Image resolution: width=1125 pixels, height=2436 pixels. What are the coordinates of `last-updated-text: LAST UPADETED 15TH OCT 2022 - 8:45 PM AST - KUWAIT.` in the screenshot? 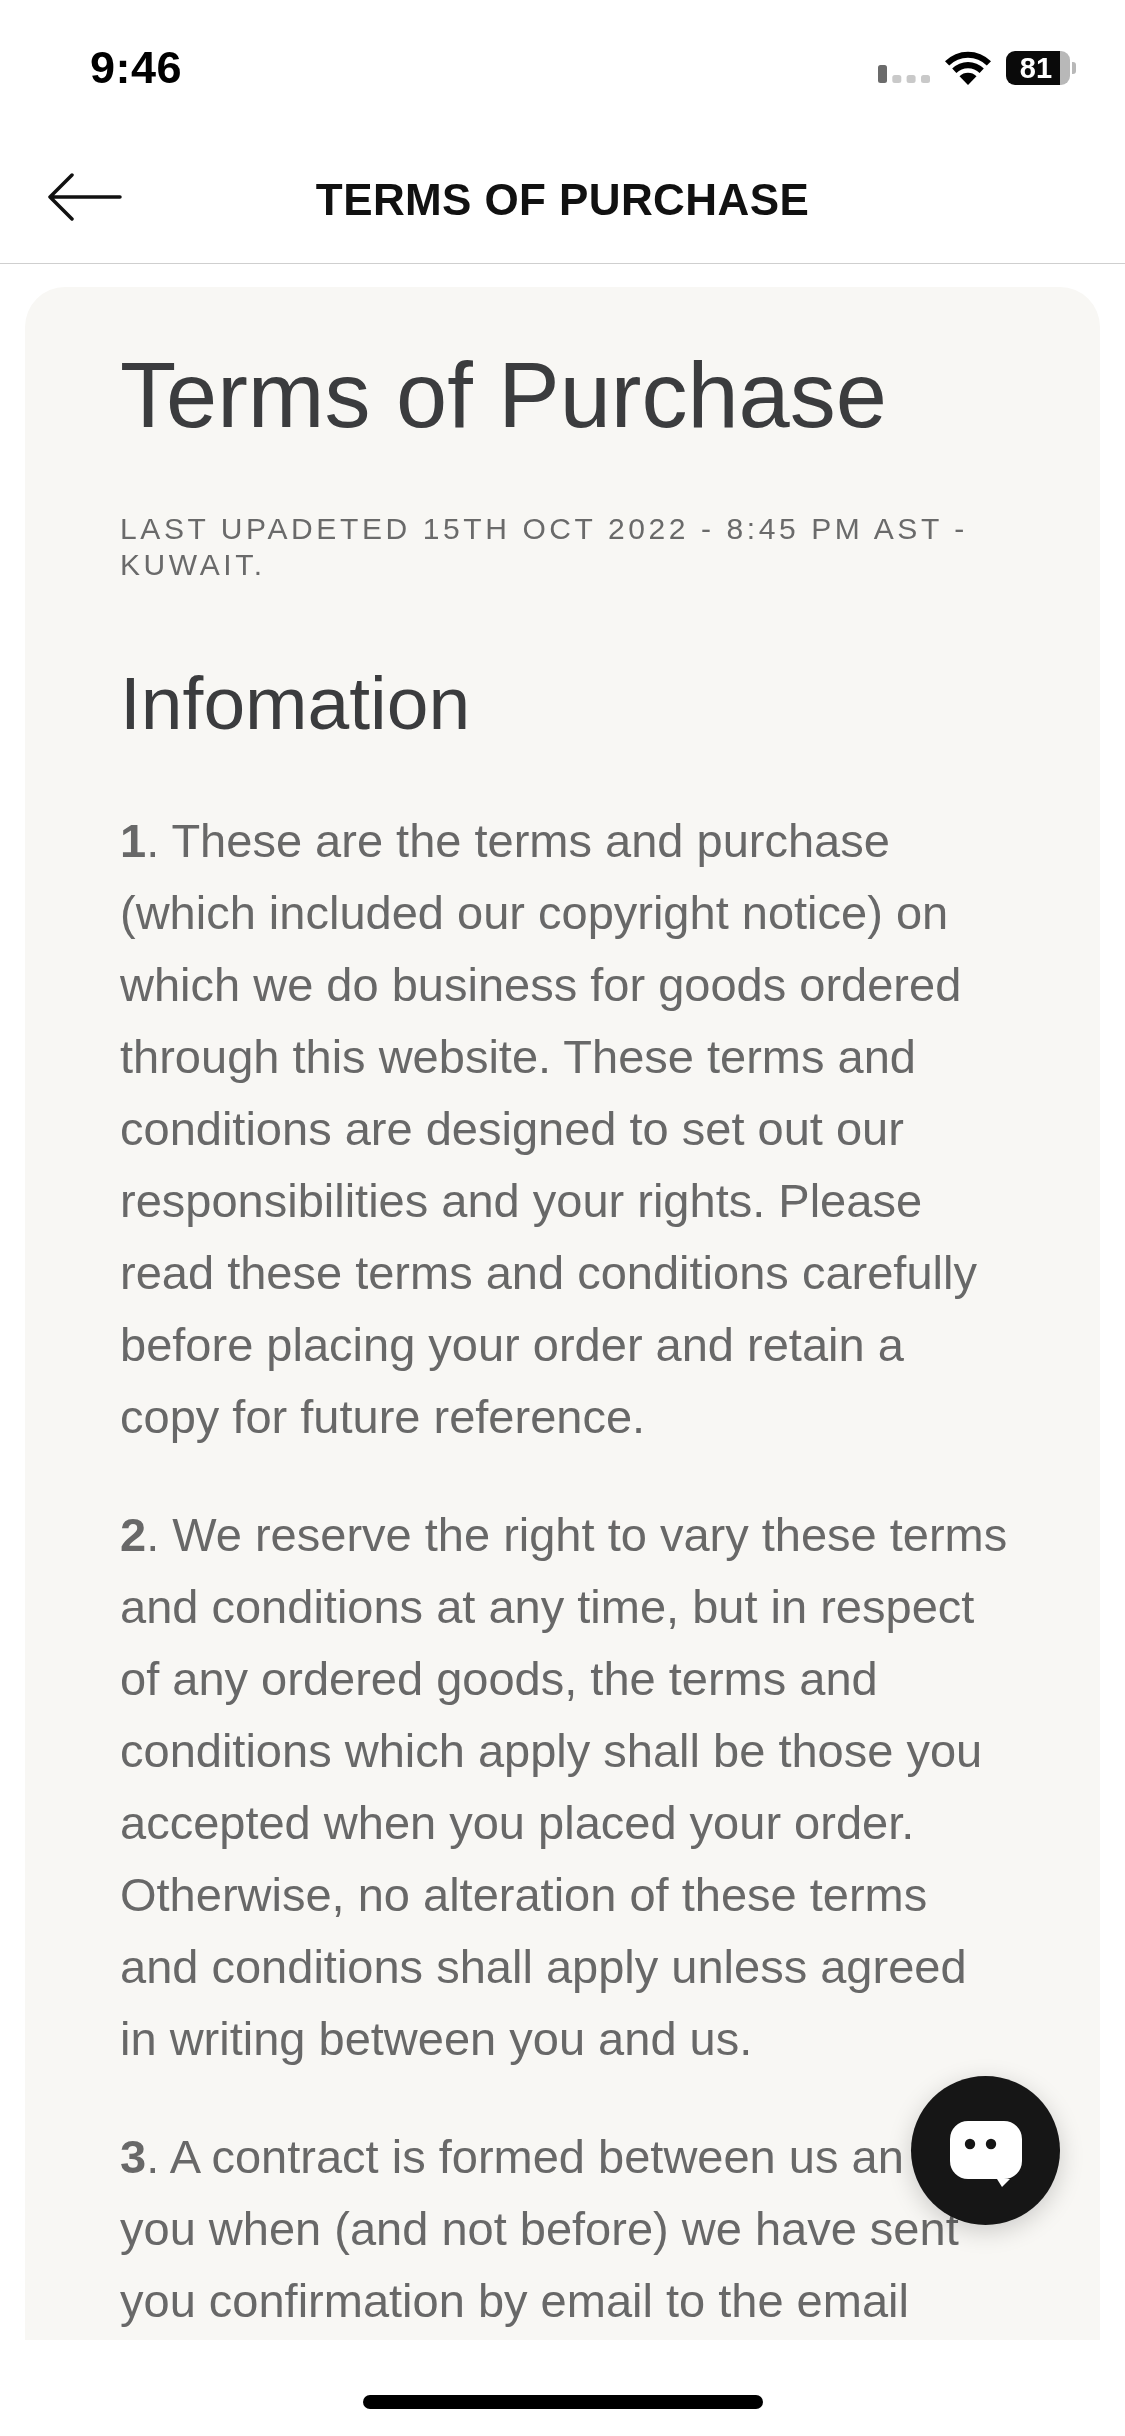 It's located at (544, 547).